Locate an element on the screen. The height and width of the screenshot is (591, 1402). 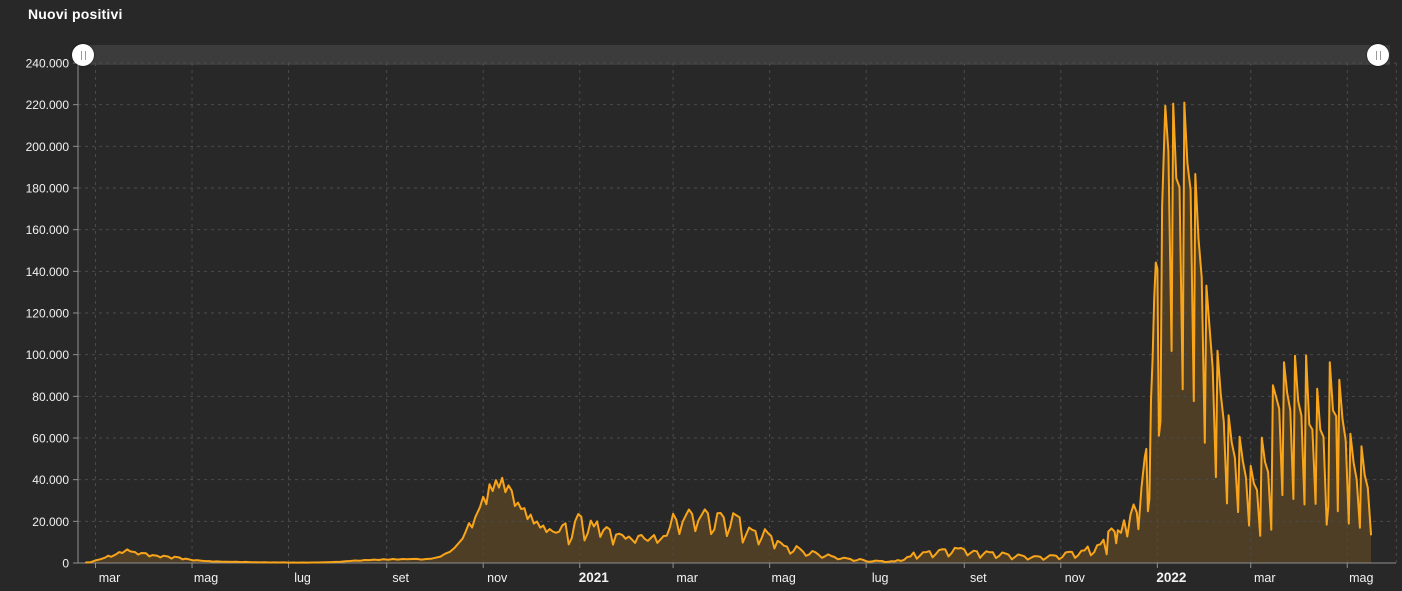
y-tick-label: 240.000 is located at coordinates (48, 64).